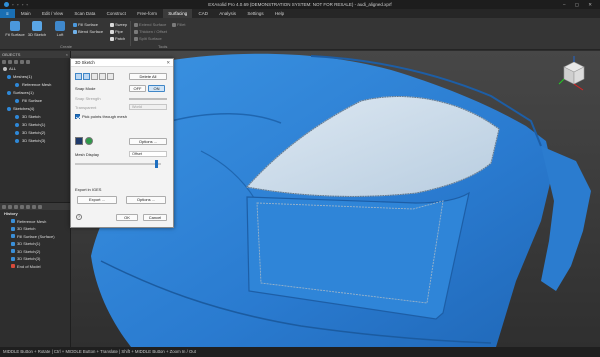 The width and height of the screenshot is (600, 357). What do you see at coordinates (204, 13) in the screenshot?
I see `menu-cad: CAD` at bounding box center [204, 13].